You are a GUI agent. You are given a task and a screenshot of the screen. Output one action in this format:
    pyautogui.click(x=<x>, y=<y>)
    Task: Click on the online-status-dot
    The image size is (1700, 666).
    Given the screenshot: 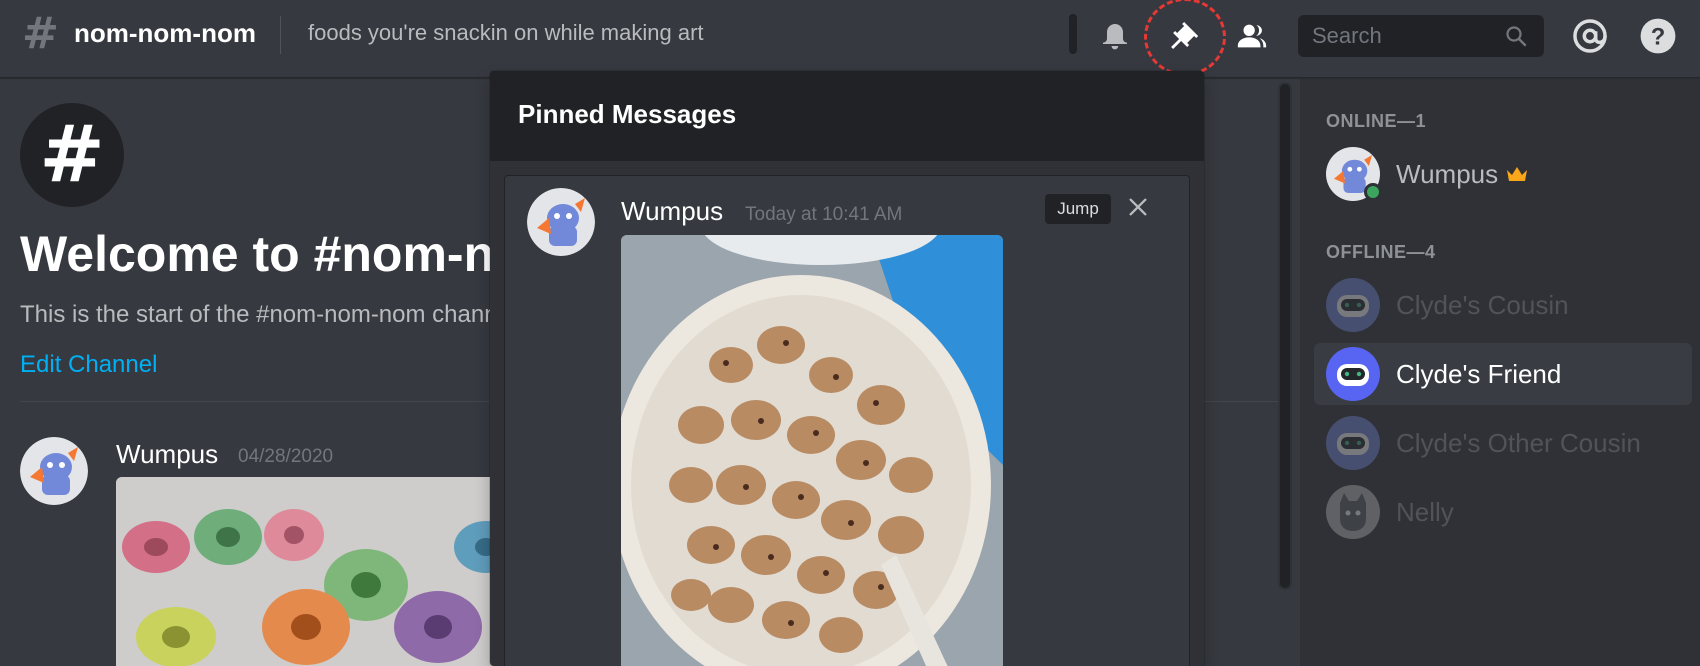 What is the action you would take?
    pyautogui.click(x=1373, y=192)
    